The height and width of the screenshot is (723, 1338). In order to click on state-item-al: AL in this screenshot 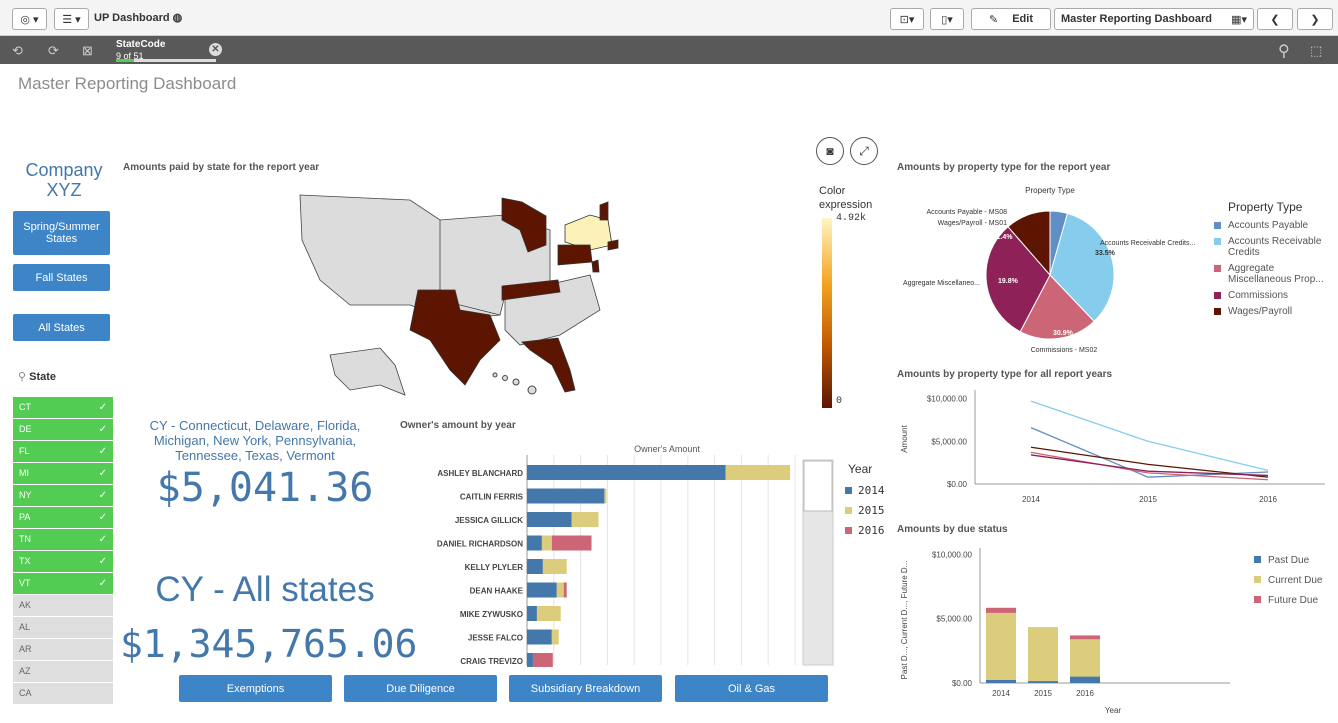, I will do `click(63, 628)`.